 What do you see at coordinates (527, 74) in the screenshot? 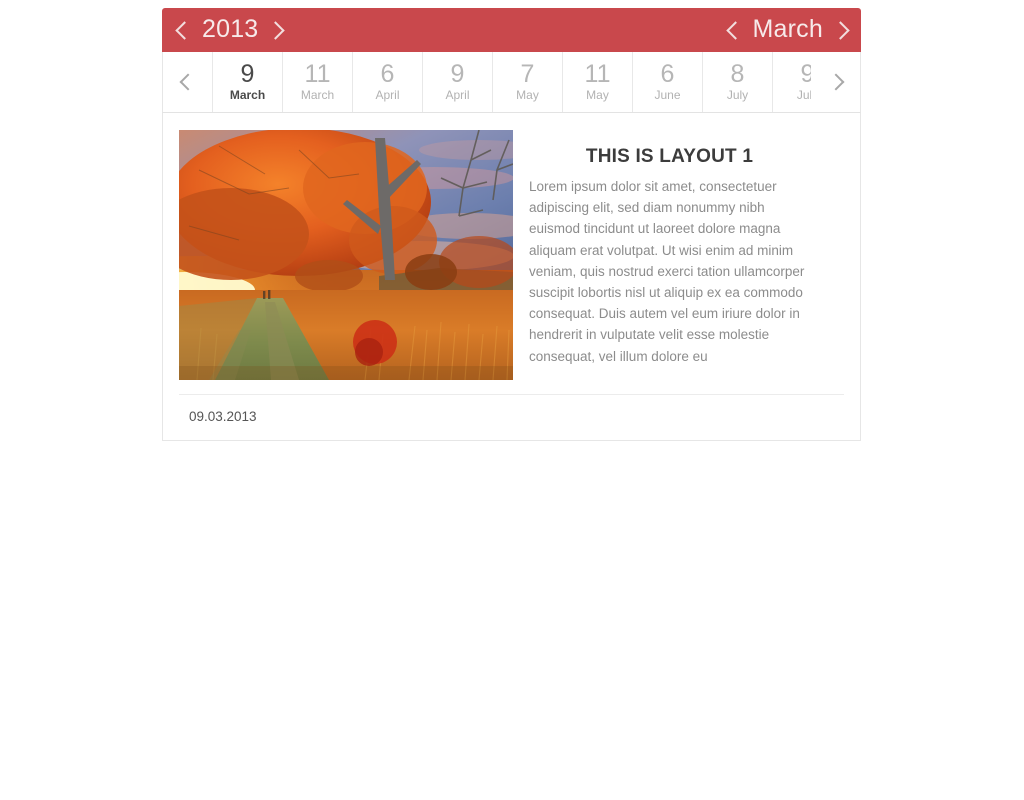
I see `date-cell-day: 7` at bounding box center [527, 74].